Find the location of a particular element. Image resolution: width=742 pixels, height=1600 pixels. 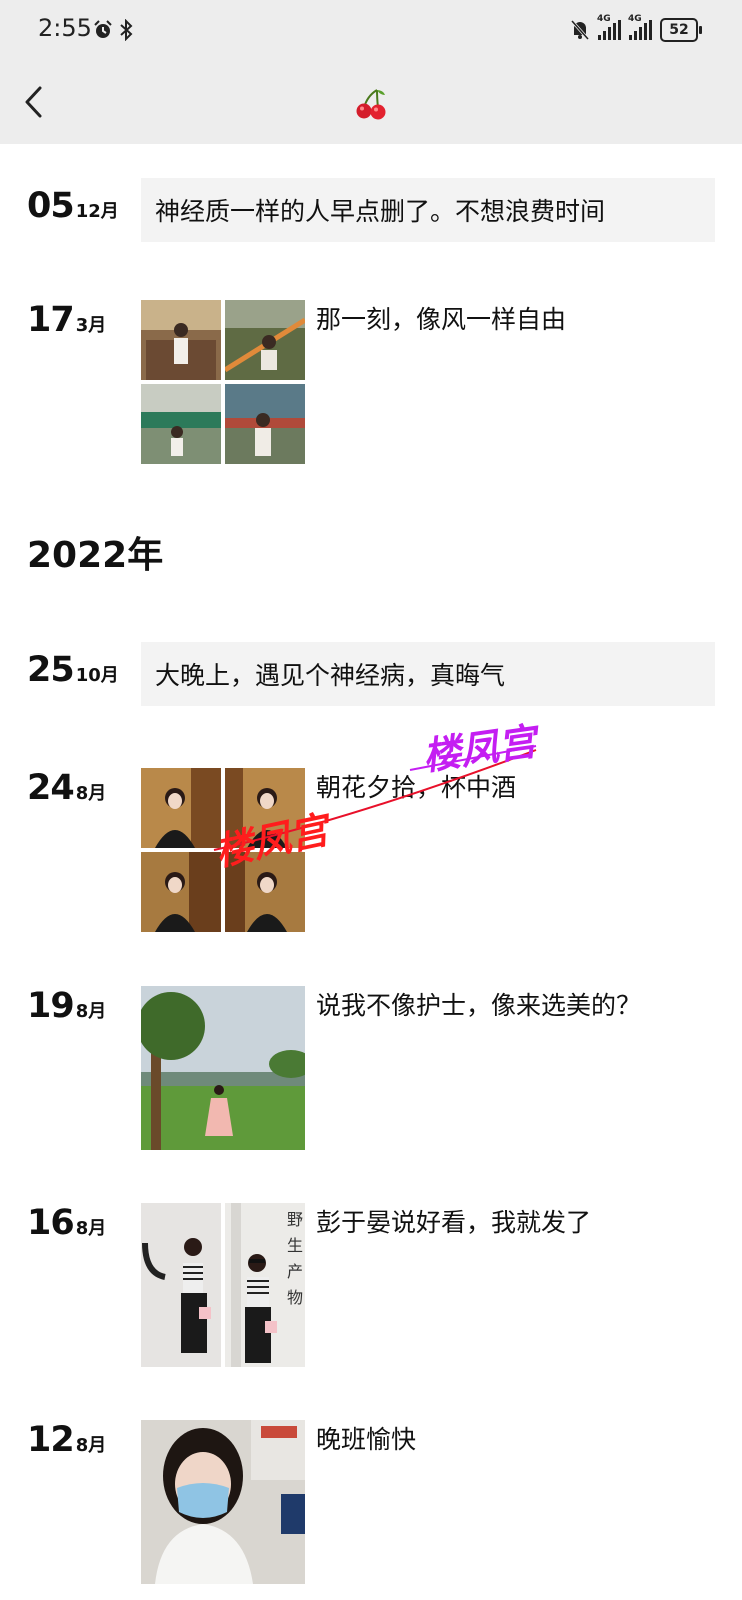

text-post: 神经质一样的人早点删了。不想浪费时间 is located at coordinates (428, 210).